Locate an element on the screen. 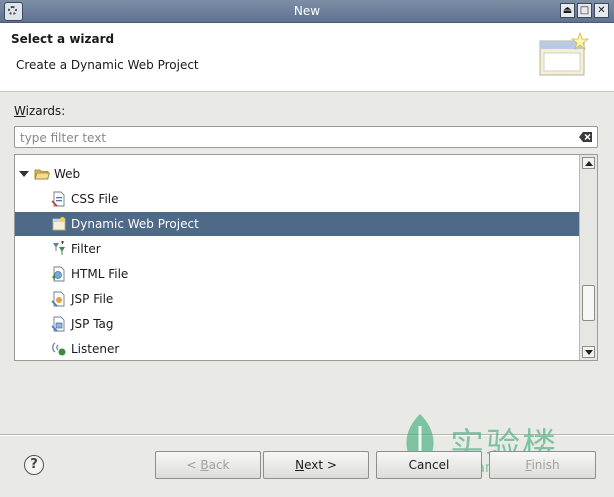  tree-item-label: JSP Tag is located at coordinates (92, 324).